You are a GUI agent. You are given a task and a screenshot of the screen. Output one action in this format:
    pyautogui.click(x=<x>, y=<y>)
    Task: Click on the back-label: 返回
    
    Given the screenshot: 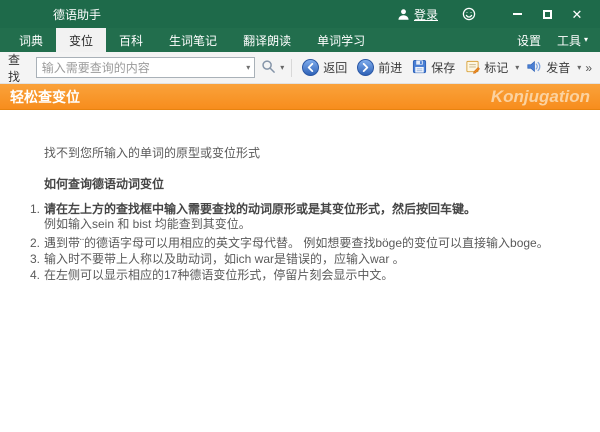 What is the action you would take?
    pyautogui.click(x=335, y=68)
    